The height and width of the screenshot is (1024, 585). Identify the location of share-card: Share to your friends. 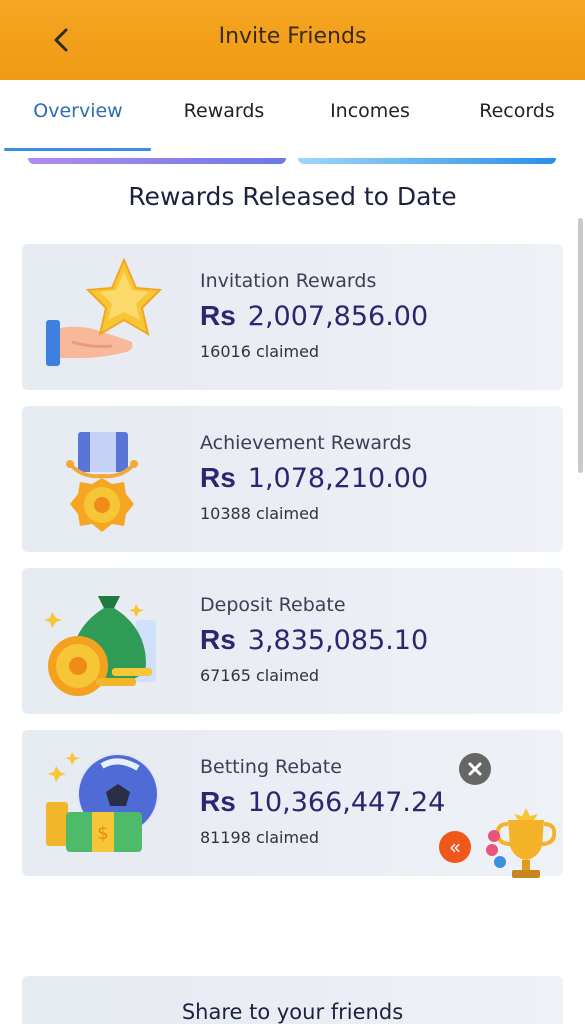
(292, 1000).